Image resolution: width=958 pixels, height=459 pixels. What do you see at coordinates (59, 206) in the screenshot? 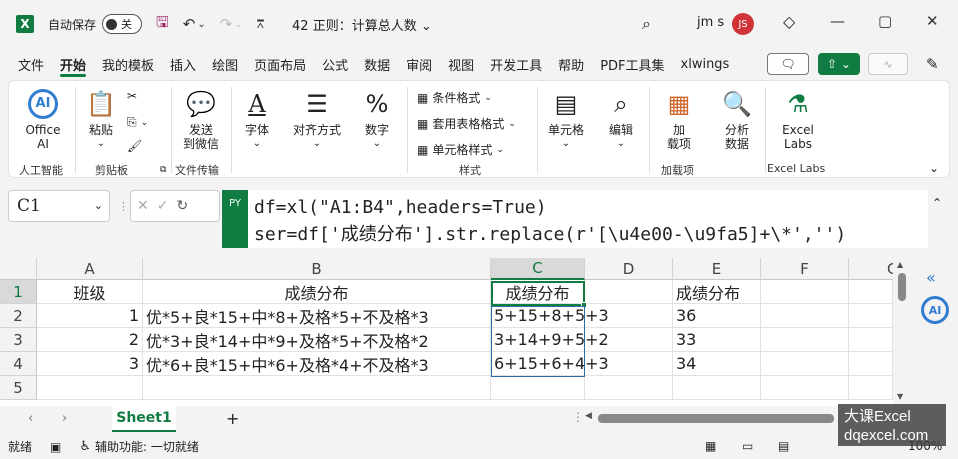
I see `name-box: C1 ⌄` at bounding box center [59, 206].